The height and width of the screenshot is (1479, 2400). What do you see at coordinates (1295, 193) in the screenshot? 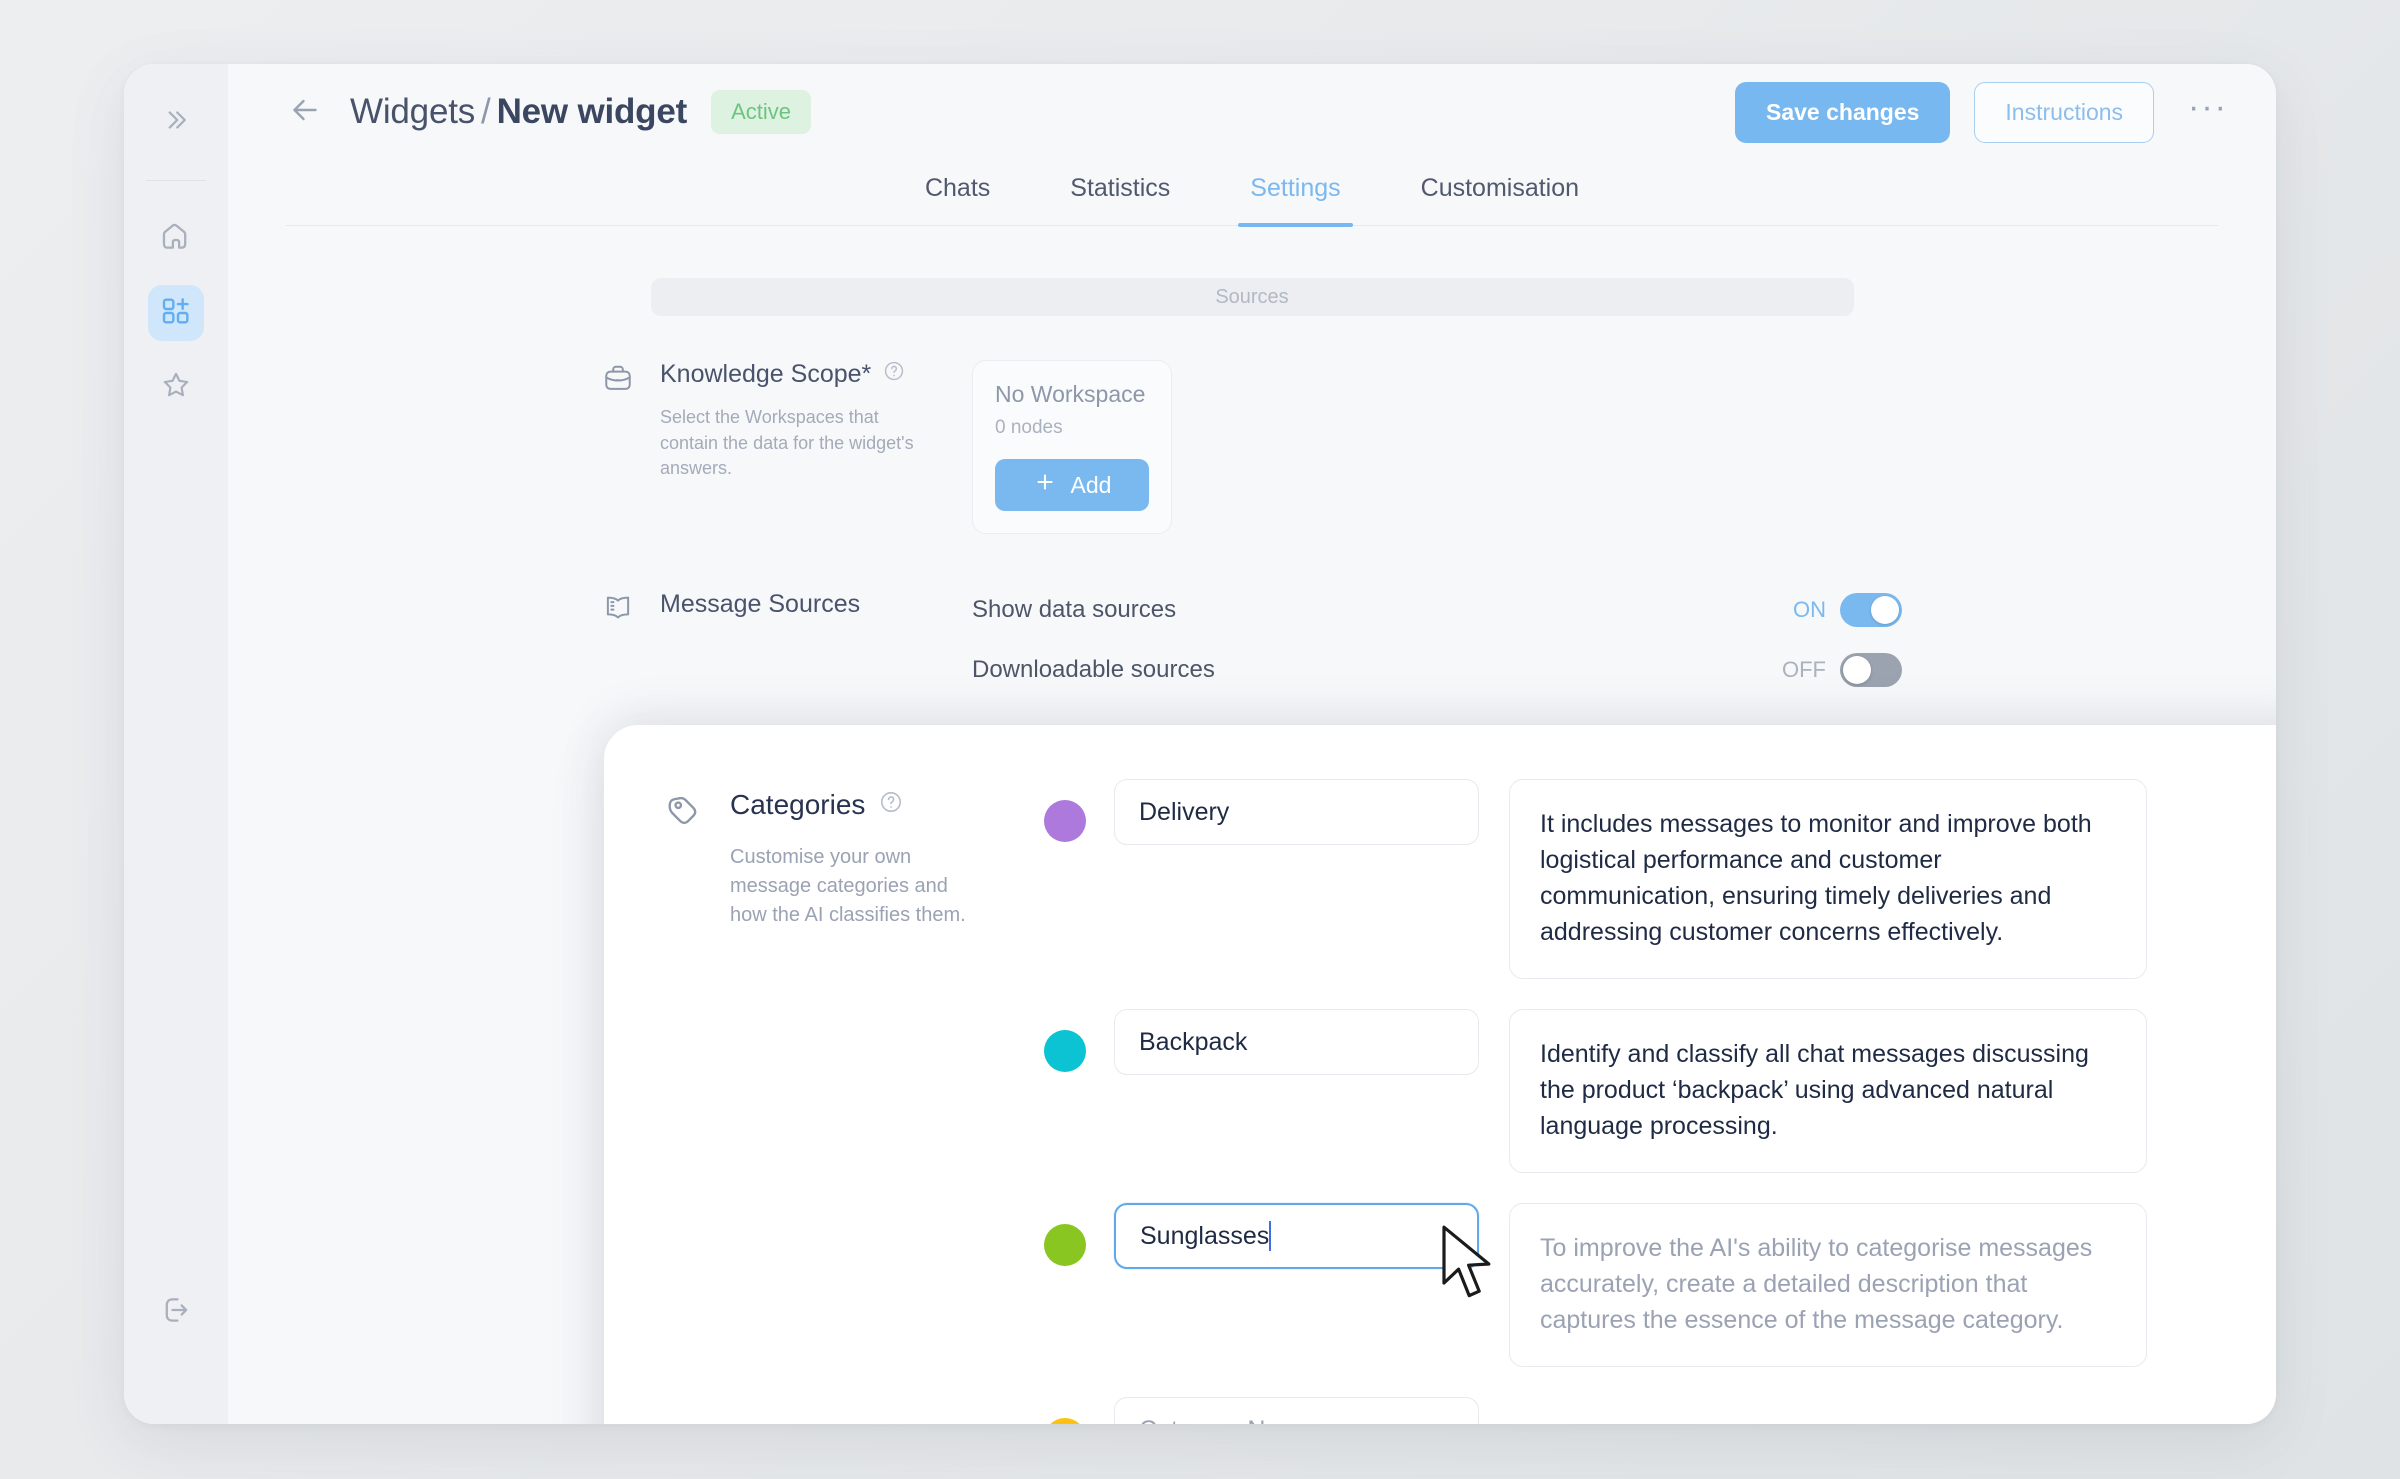
I see `tab-settings: Settings` at bounding box center [1295, 193].